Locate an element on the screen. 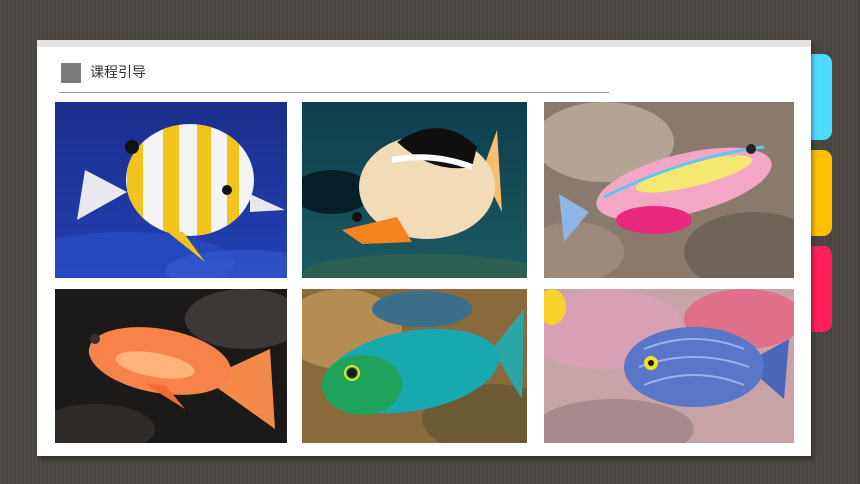 The image size is (860, 484). fish-photo-pink-wrasse is located at coordinates (669, 190).